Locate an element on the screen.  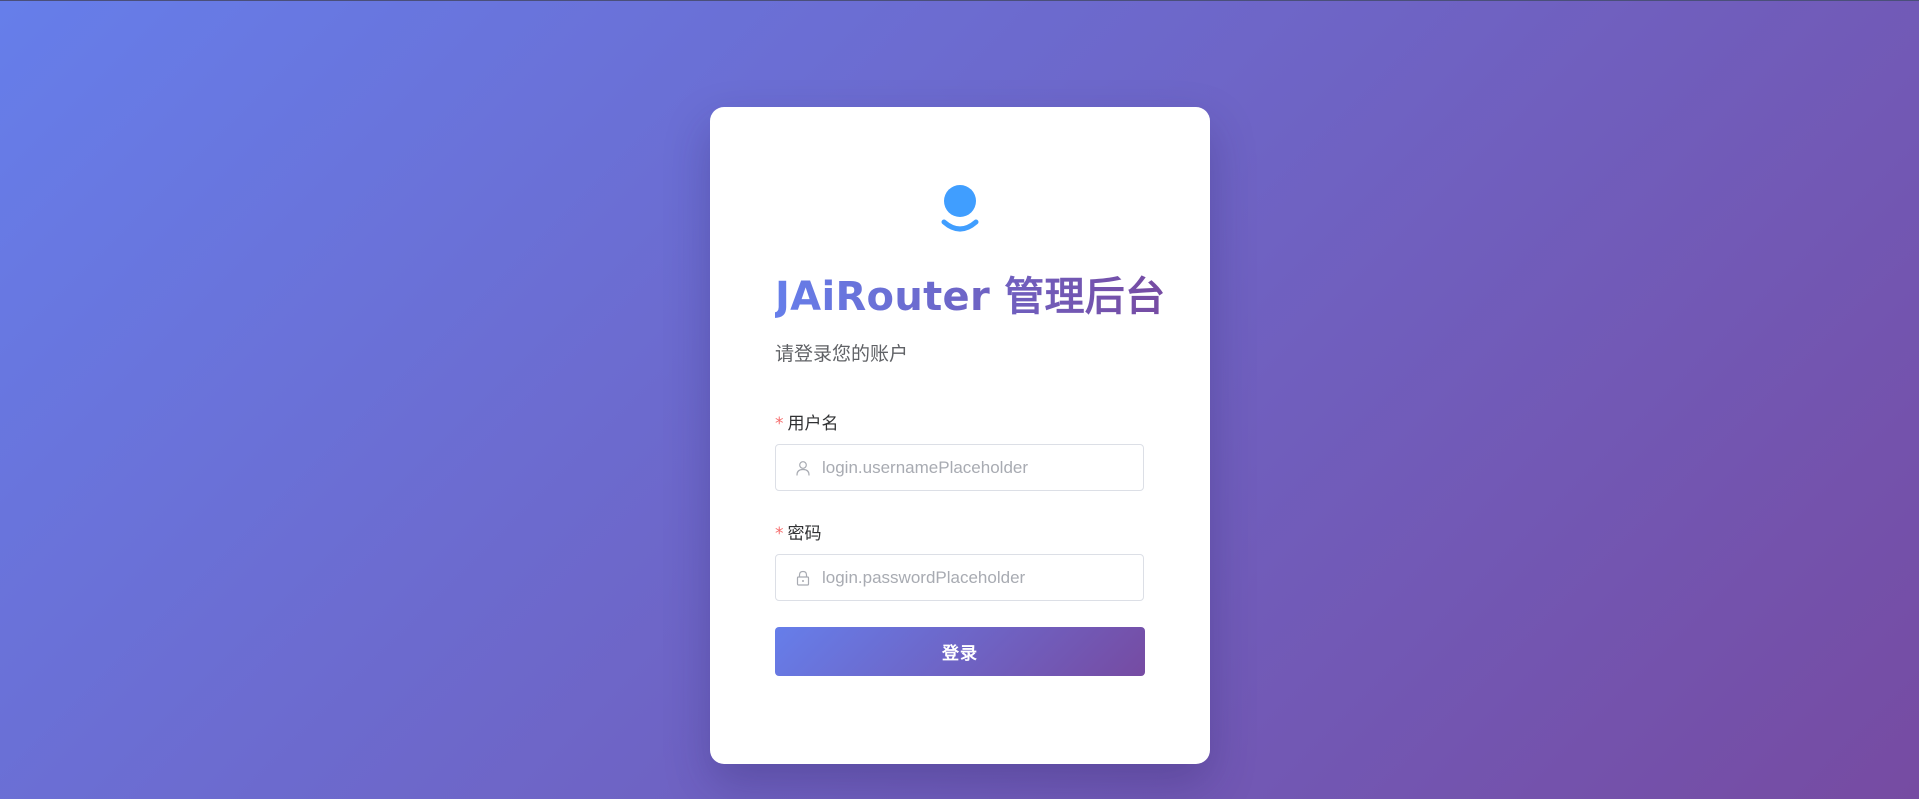
password-field is located at coordinates (959, 577).